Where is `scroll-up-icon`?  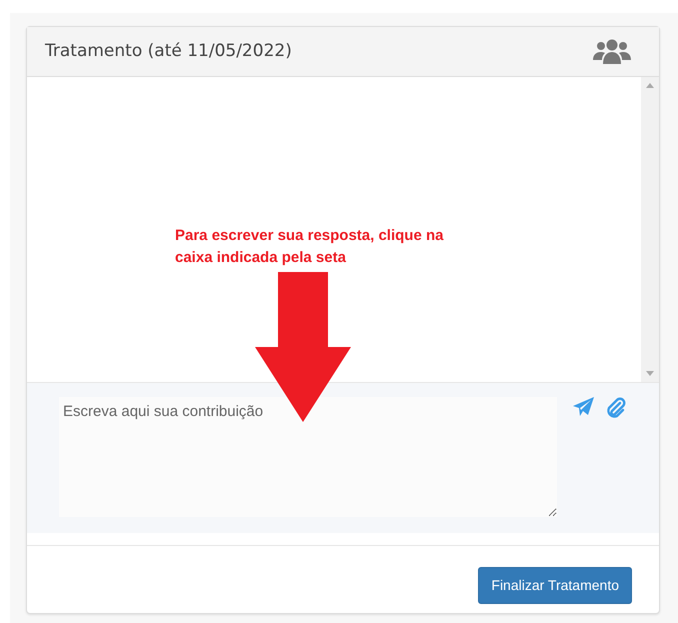 scroll-up-icon is located at coordinates (650, 85).